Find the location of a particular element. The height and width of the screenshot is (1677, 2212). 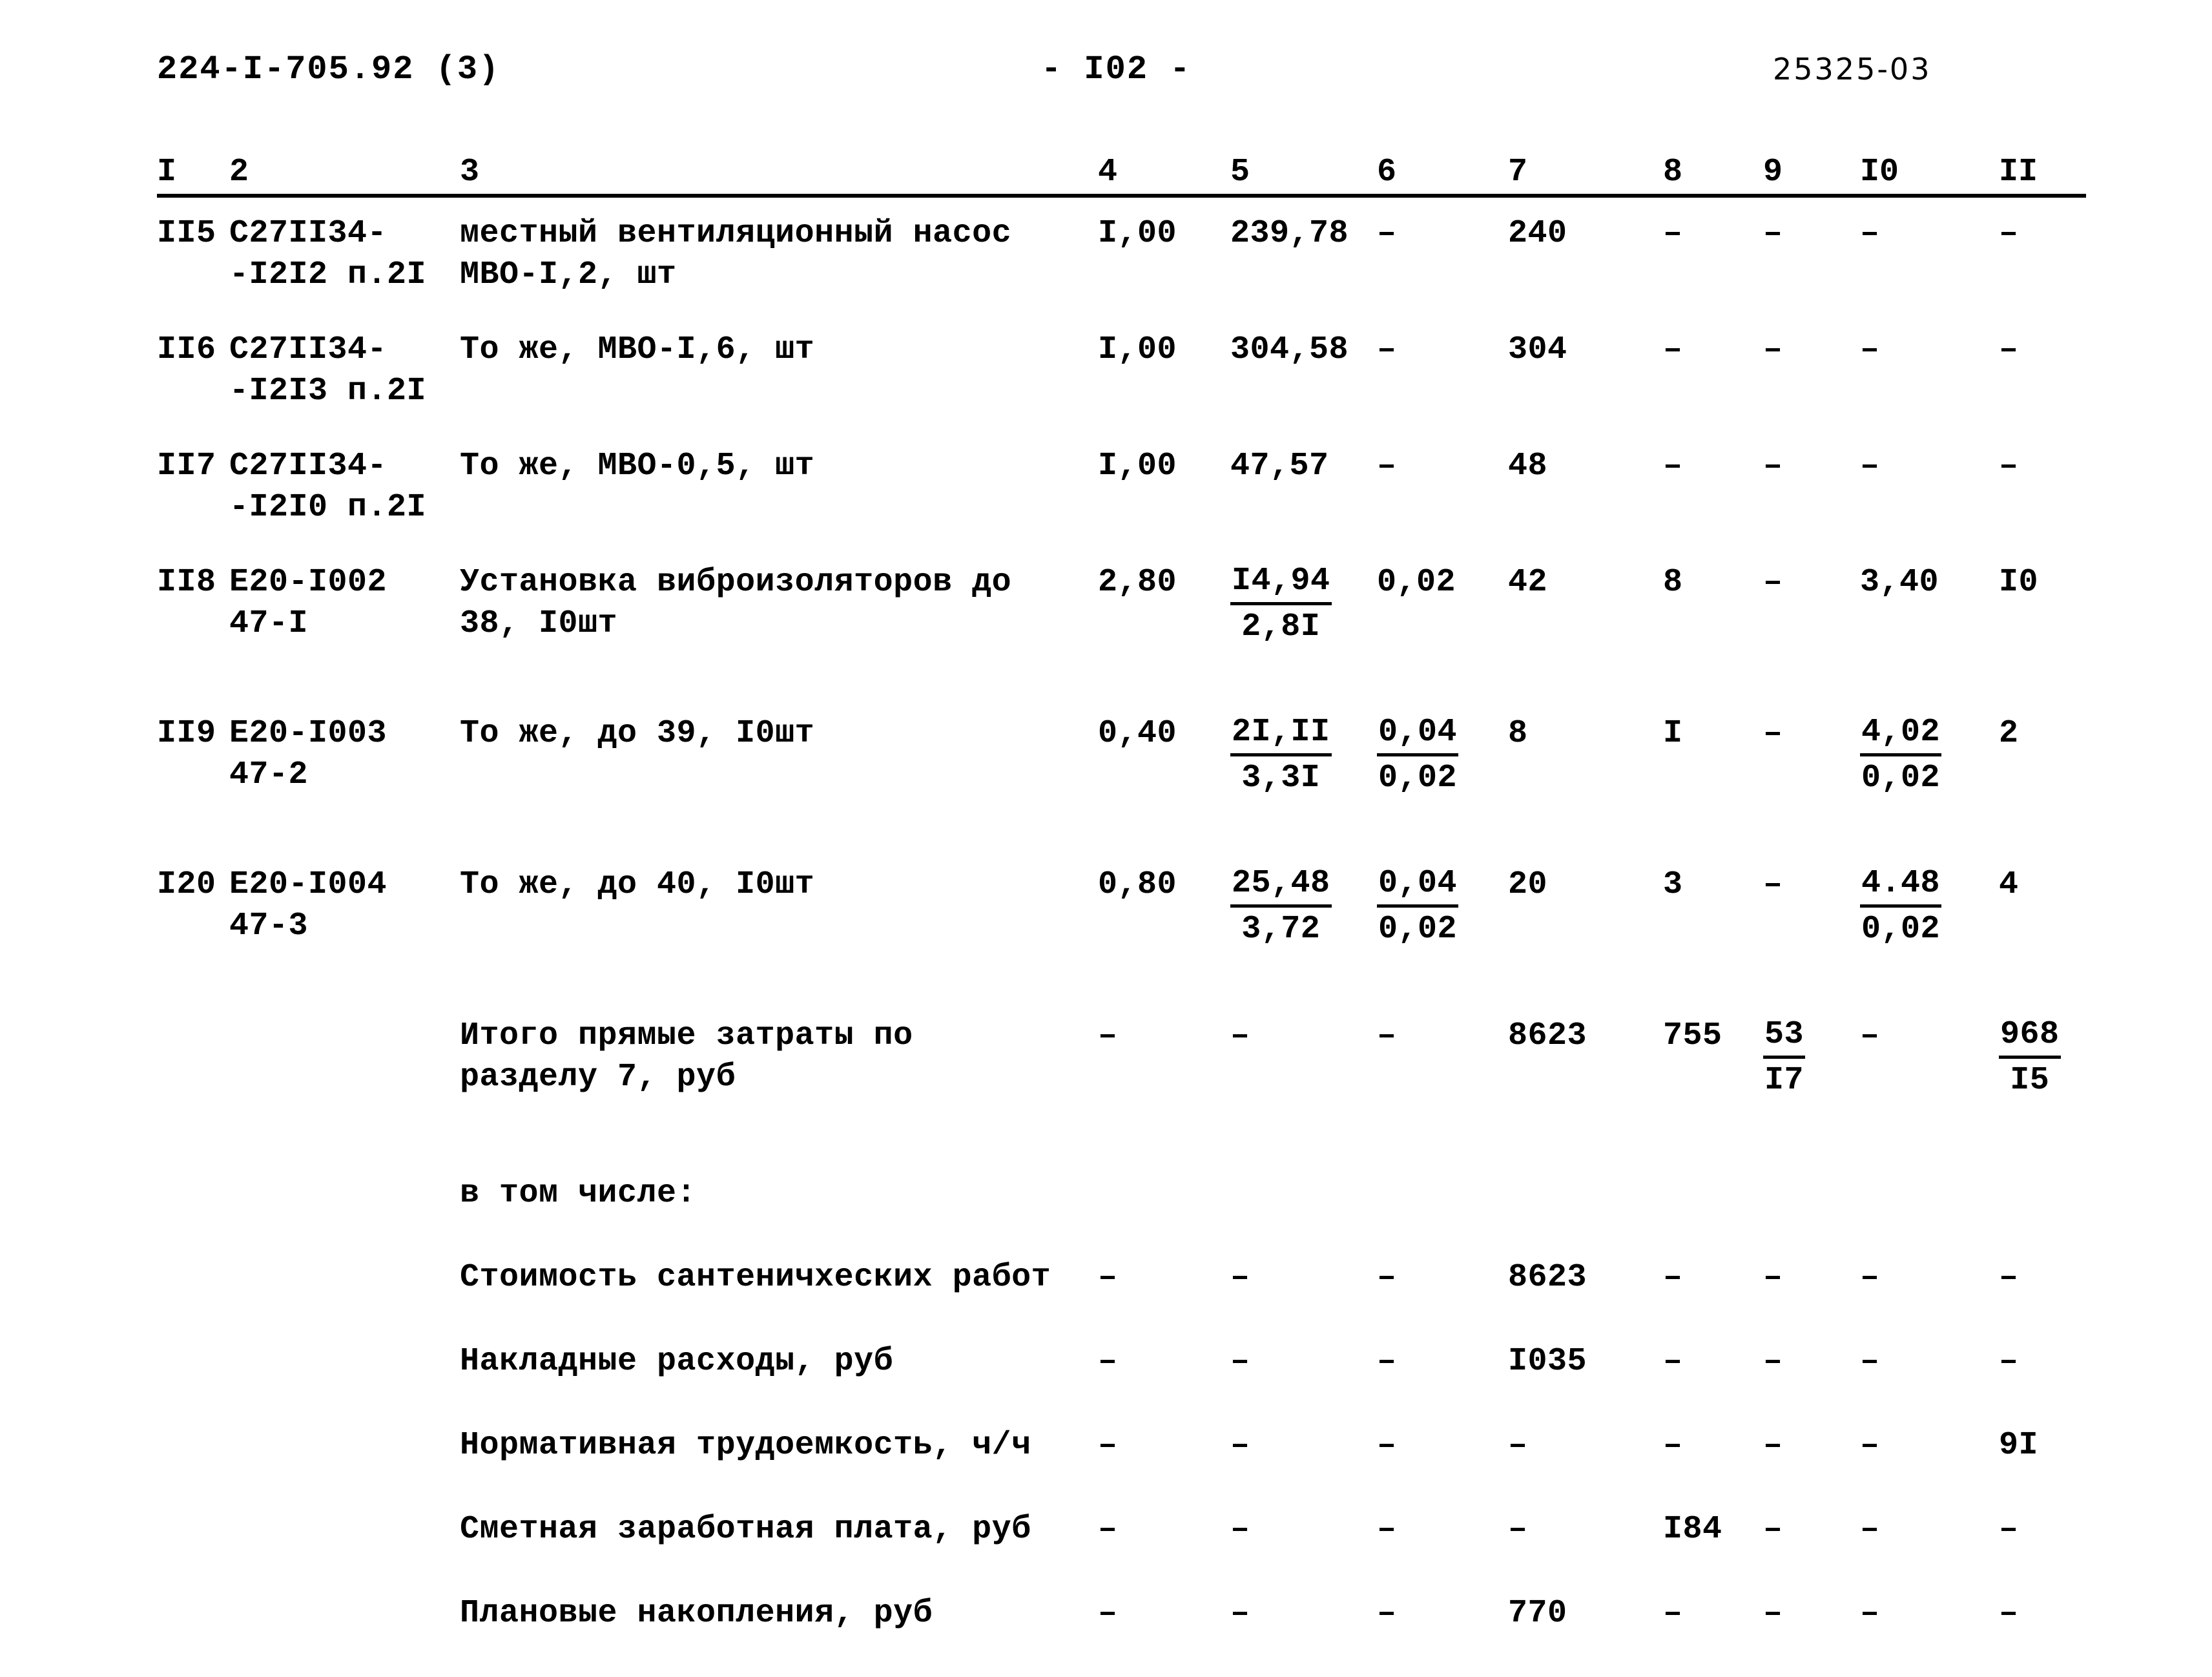

row-code: Е20-I003 47-2 is located at coordinates (308, 754).